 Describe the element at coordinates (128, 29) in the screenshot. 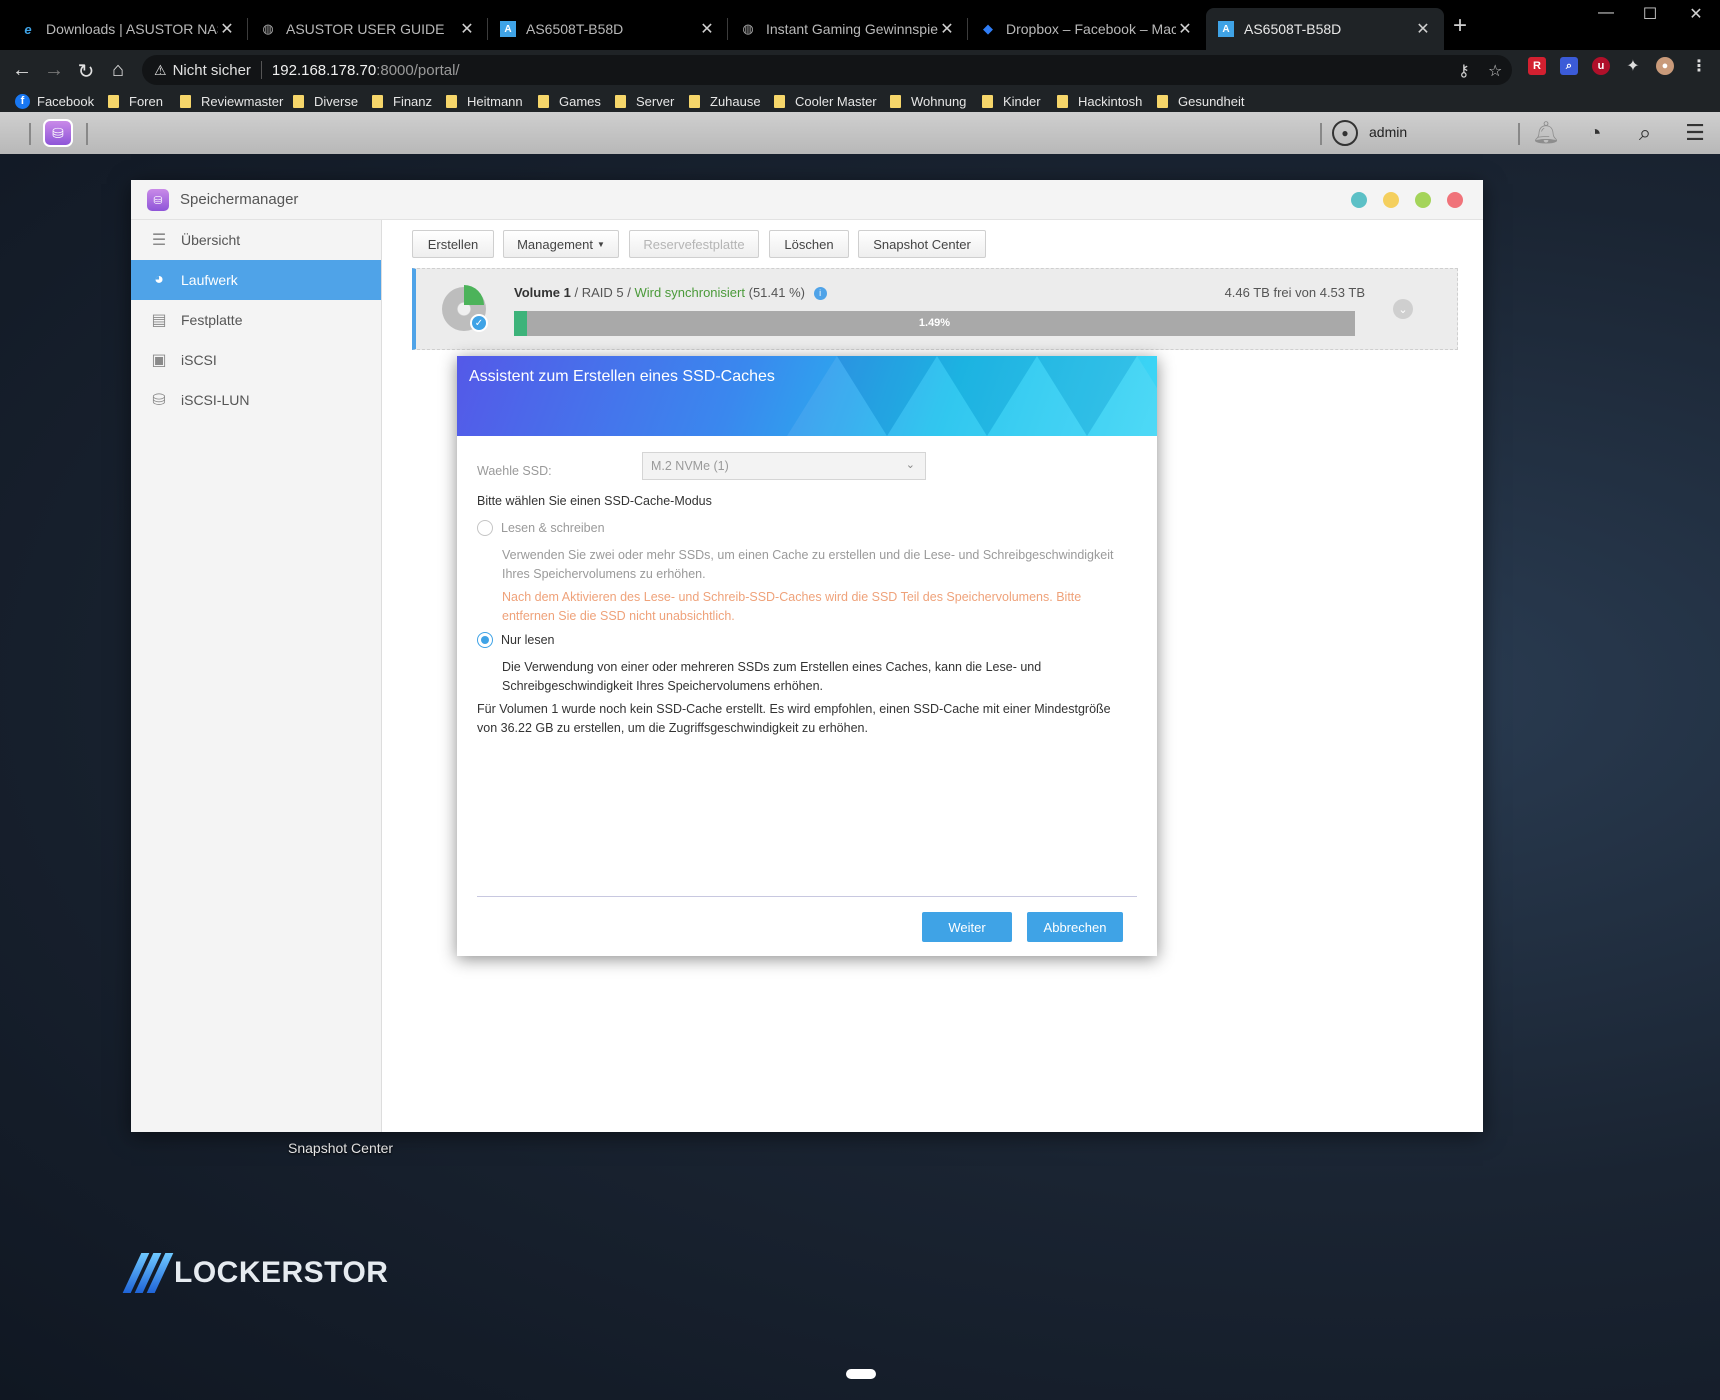

I see `browser-tab: e Downloads | ASUSTOR NAS ✕` at that location.